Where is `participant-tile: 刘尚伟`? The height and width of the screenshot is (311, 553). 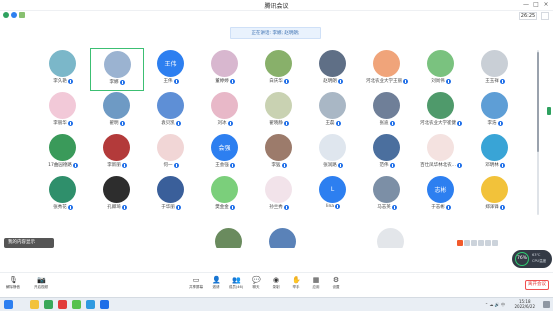
participant-tile: 刘尚伟 is located at coordinates (441, 69).